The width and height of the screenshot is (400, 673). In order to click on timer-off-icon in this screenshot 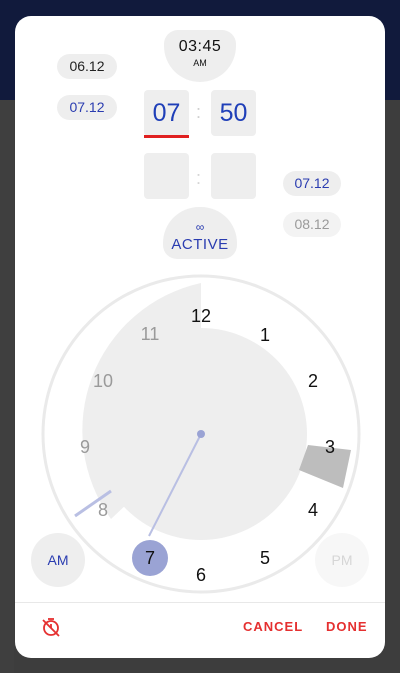, I will do `click(51, 627)`.